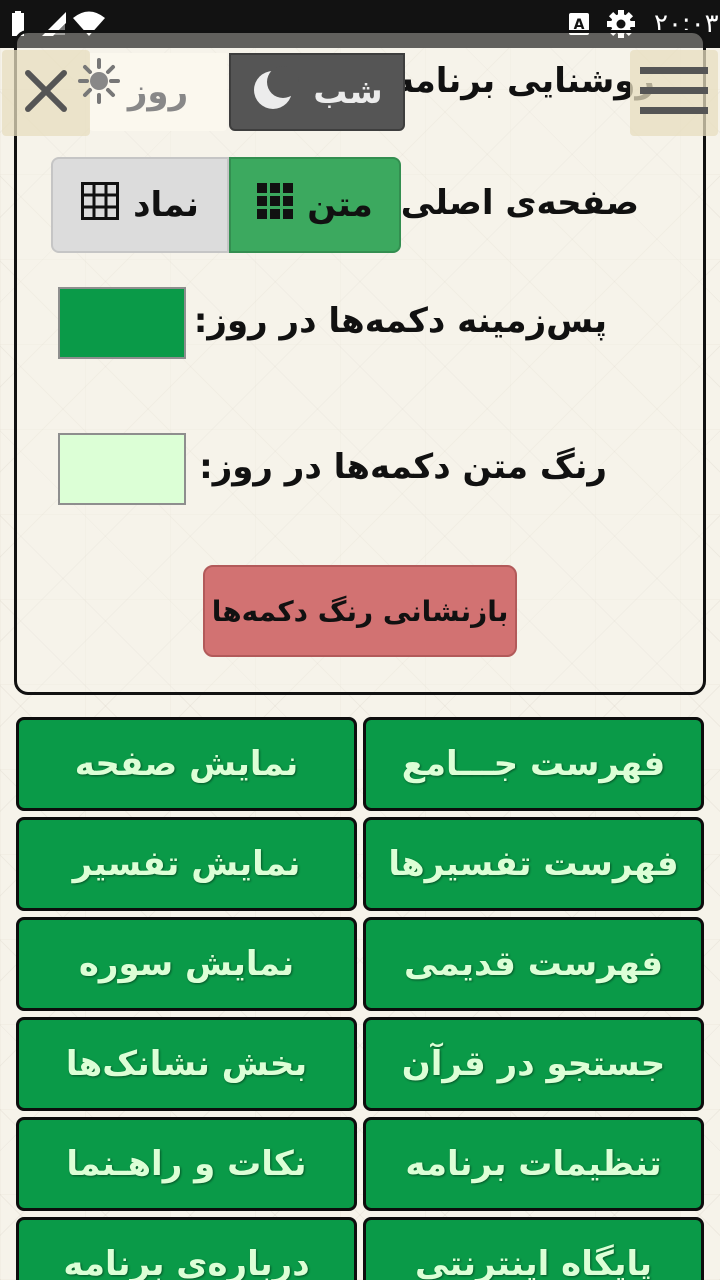 This screenshot has width=720, height=1280. What do you see at coordinates (186, 964) in the screenshot?
I see `menu-item-show-surah: نمایش سوره` at bounding box center [186, 964].